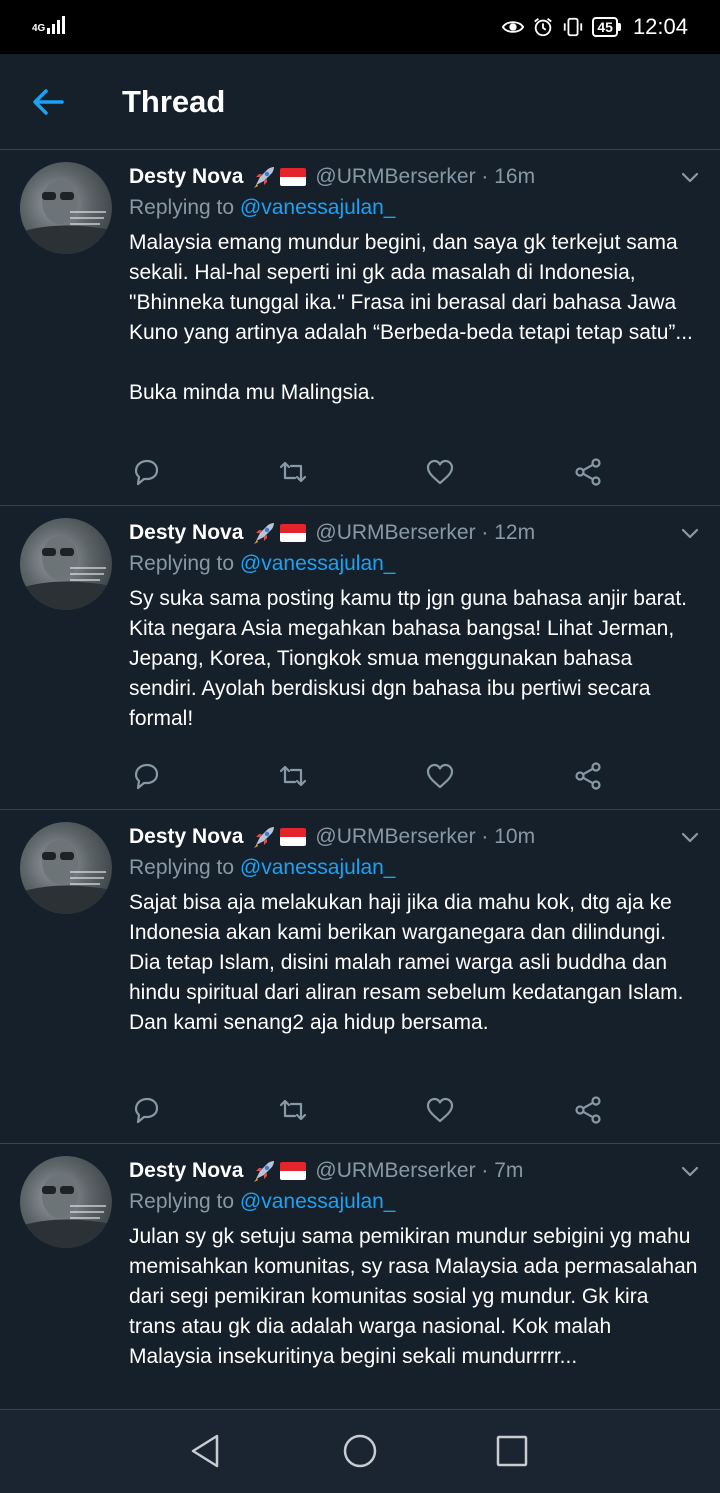  I want to click on eye-comfort-icon, so click(513, 27).